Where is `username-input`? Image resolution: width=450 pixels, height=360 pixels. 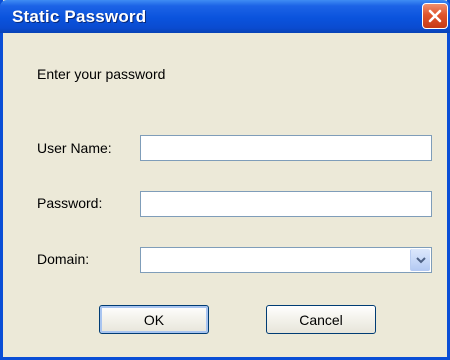
username-input is located at coordinates (286, 148).